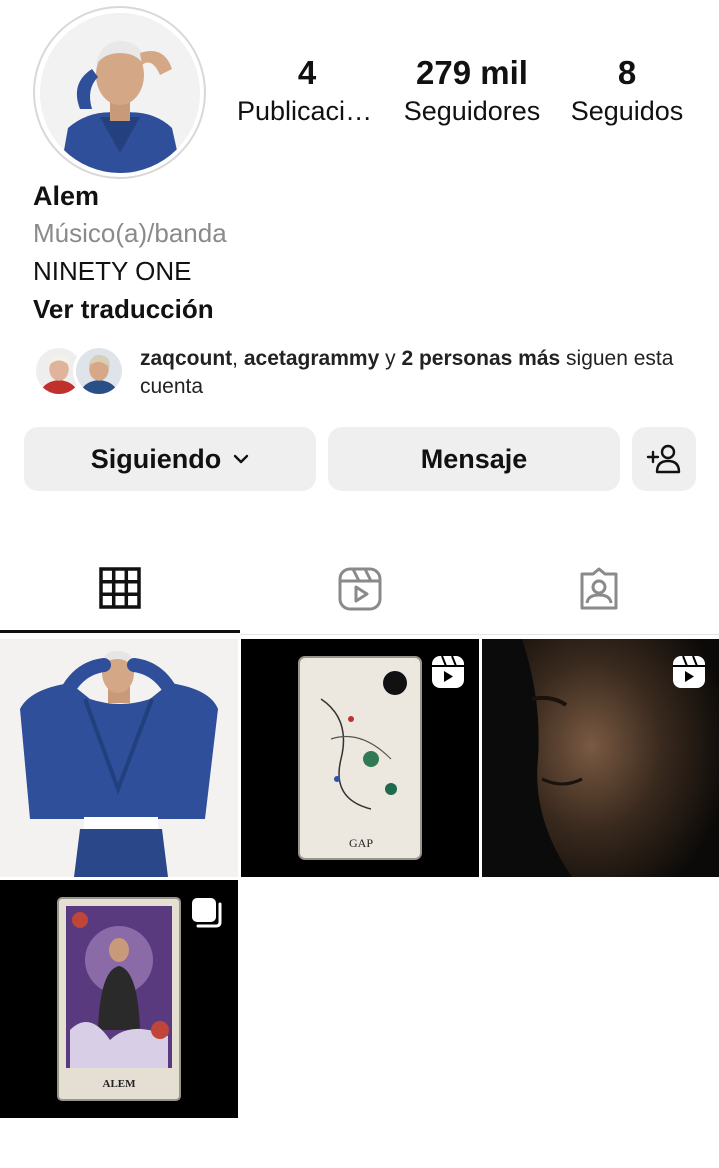 Image resolution: width=719 pixels, height=1168 pixels. Describe the element at coordinates (207, 913) in the screenshot. I see `carousel-icon` at that location.